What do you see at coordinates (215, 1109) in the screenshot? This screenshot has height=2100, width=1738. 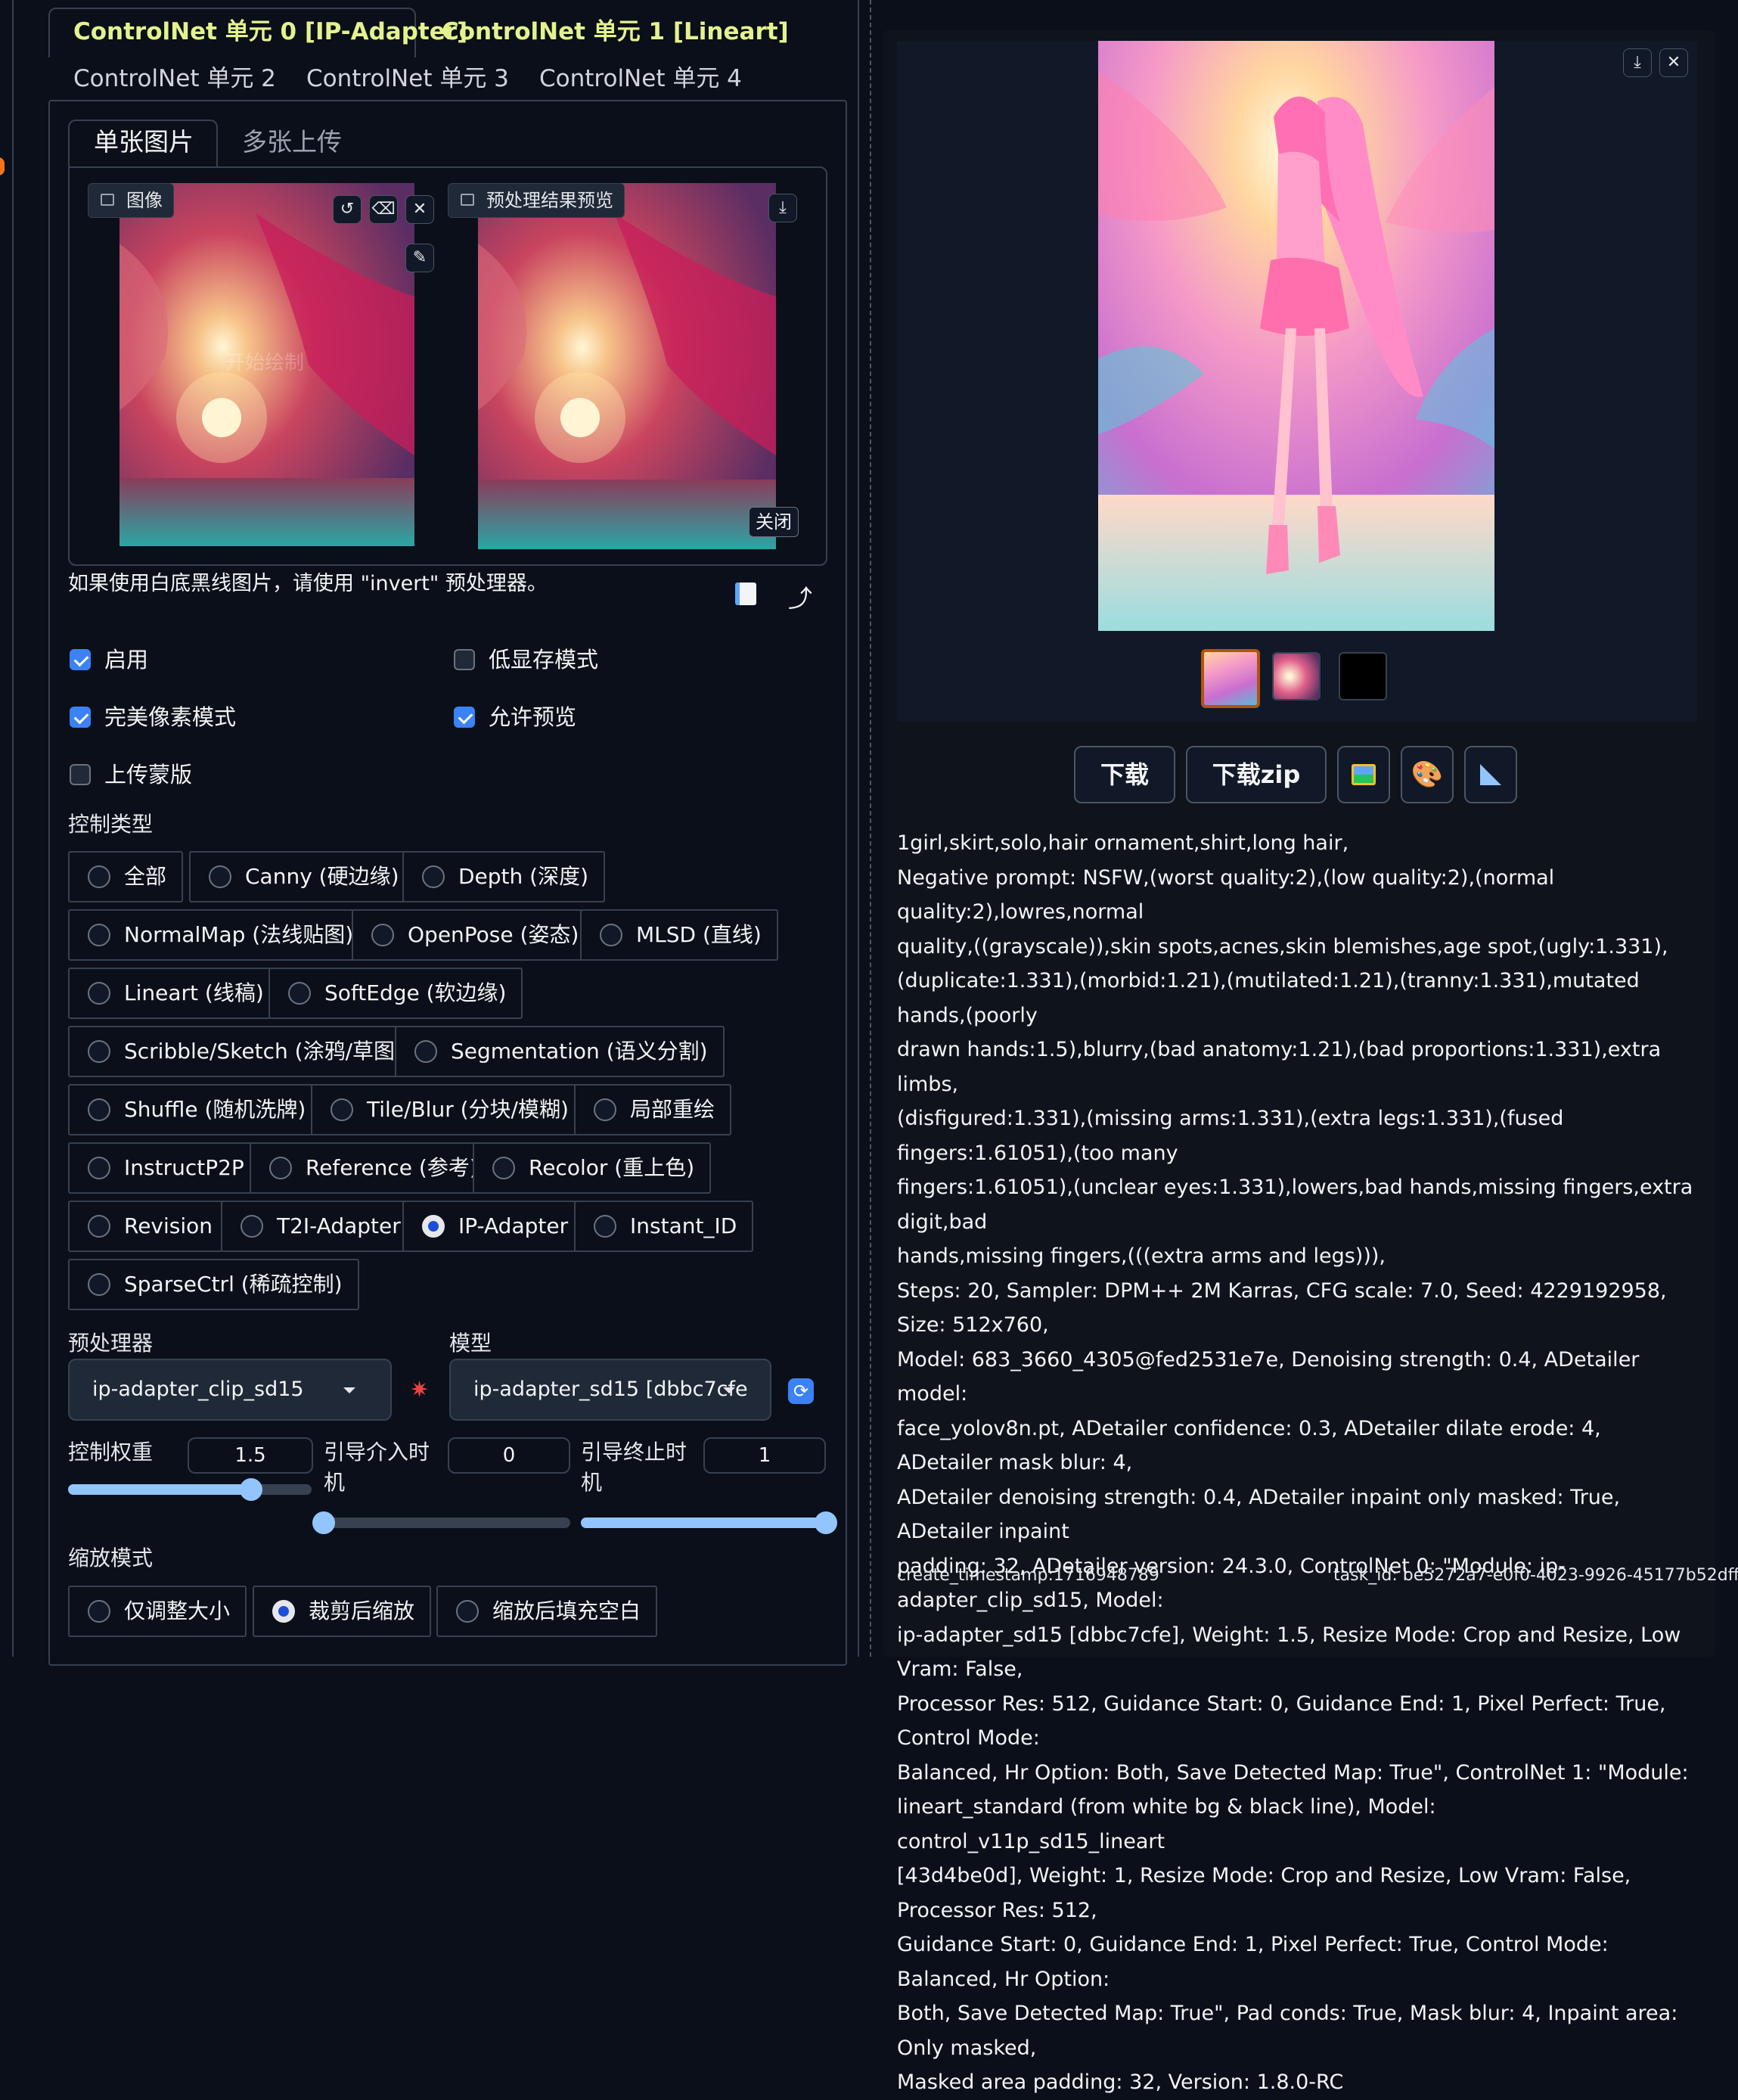 I see `control-type-text: Shuffle (随机洗牌)` at bounding box center [215, 1109].